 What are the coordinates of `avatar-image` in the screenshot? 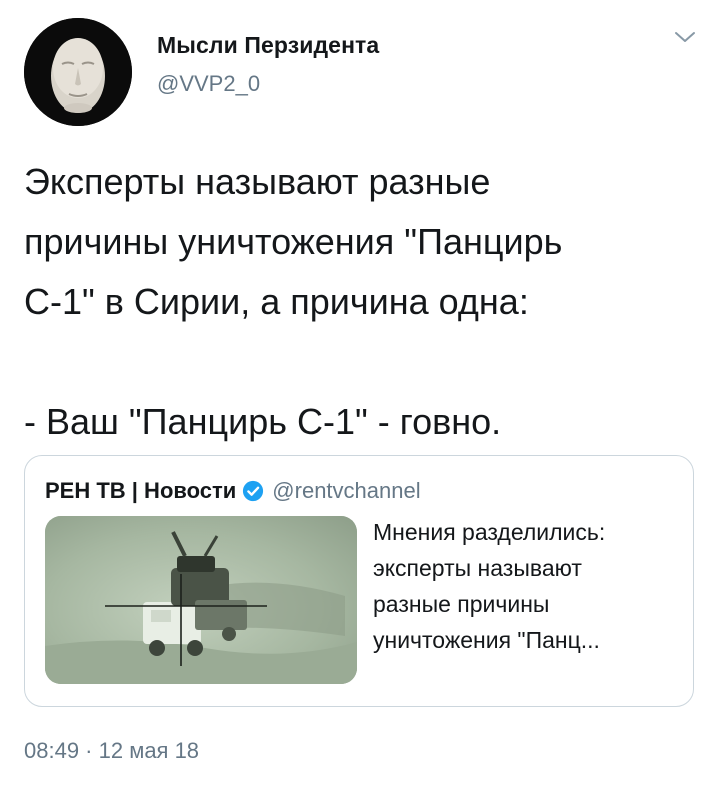 It's located at (78, 72).